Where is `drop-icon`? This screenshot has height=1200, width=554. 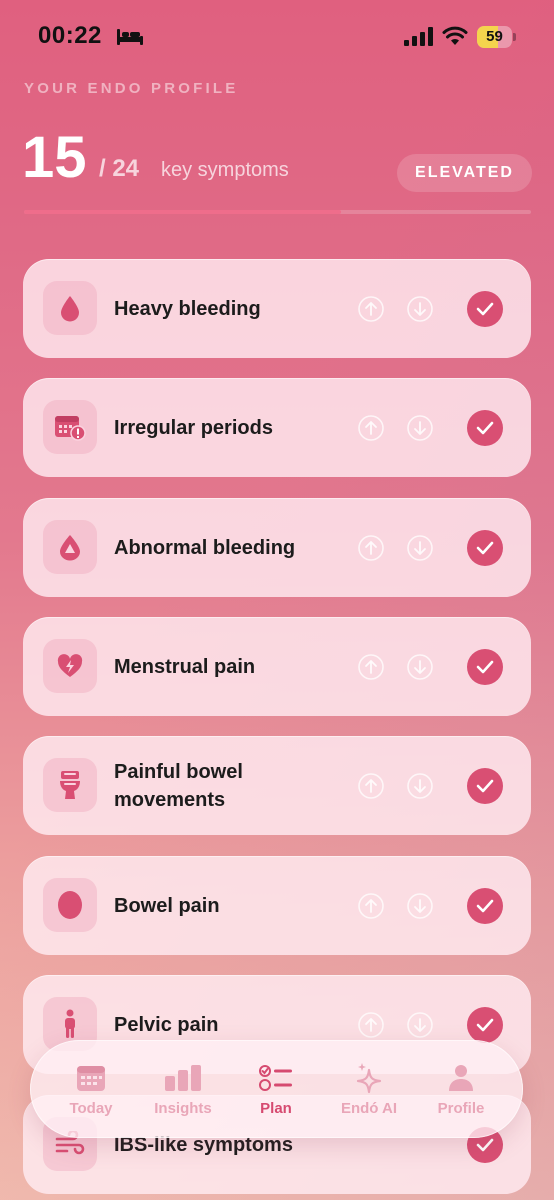
drop-icon is located at coordinates (70, 308).